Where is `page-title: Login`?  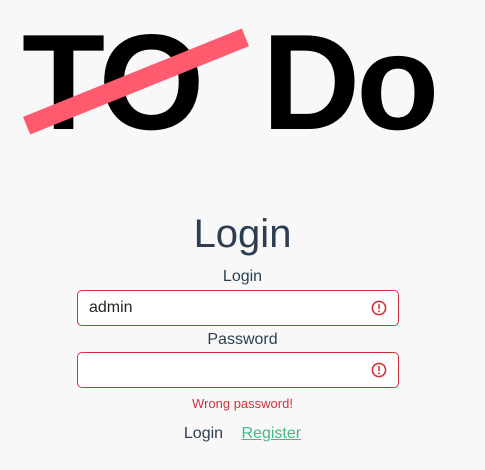 page-title: Login is located at coordinates (242, 234).